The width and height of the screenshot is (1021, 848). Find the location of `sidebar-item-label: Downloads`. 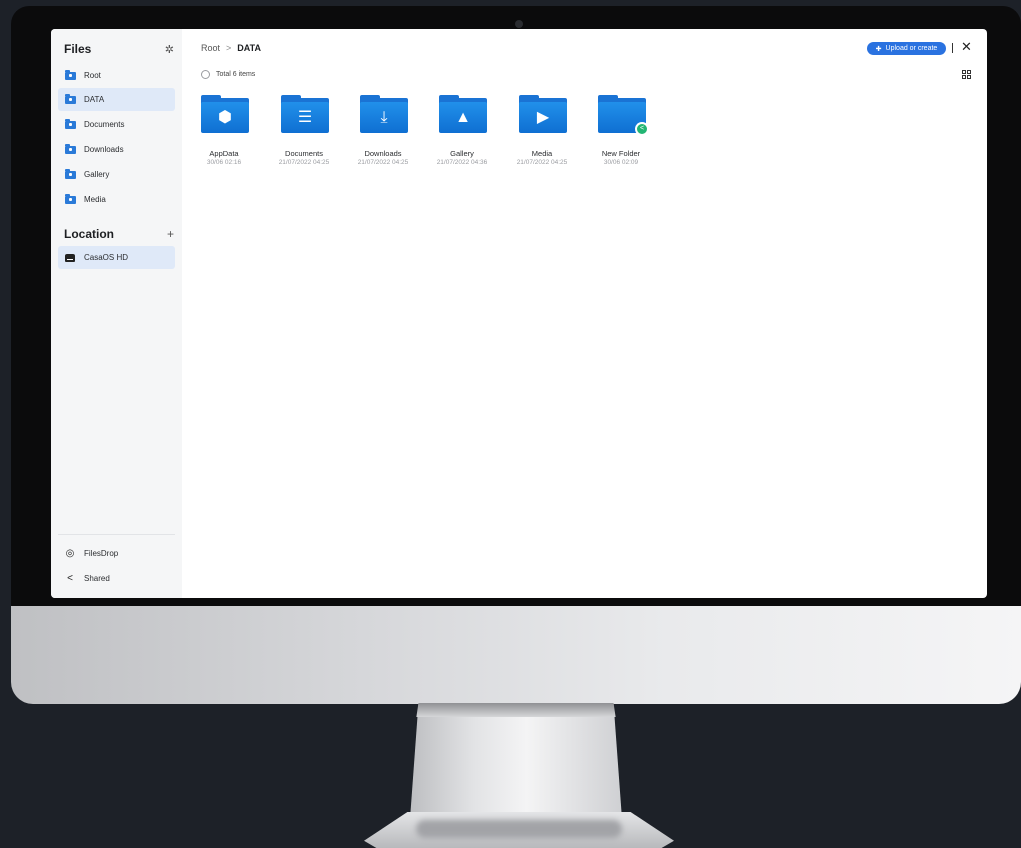

sidebar-item-label: Downloads is located at coordinates (104, 149).